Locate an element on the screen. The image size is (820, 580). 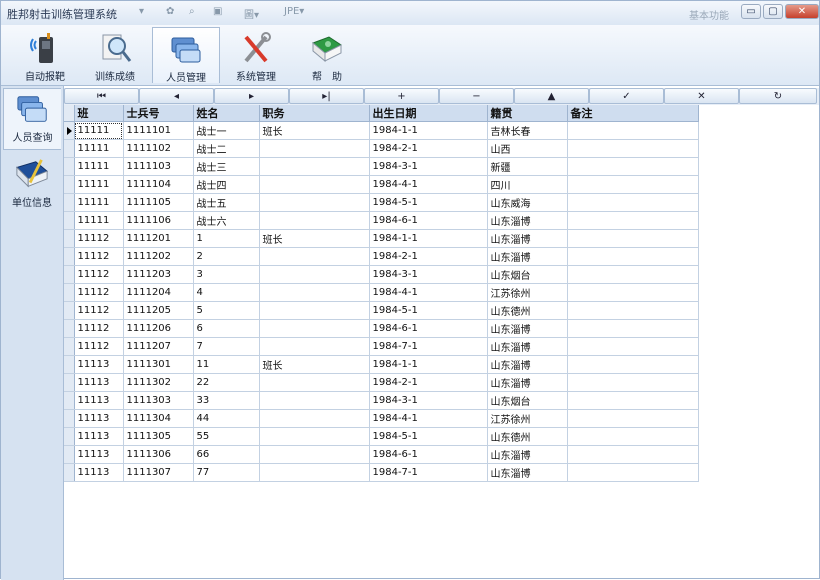
nav-prev-button: ◂ is located at coordinates (176, 96).